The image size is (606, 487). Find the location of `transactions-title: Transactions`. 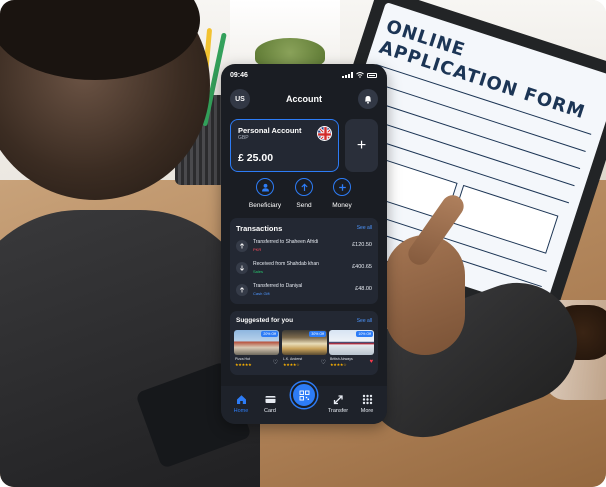

transactions-title: Transactions is located at coordinates (259, 228).